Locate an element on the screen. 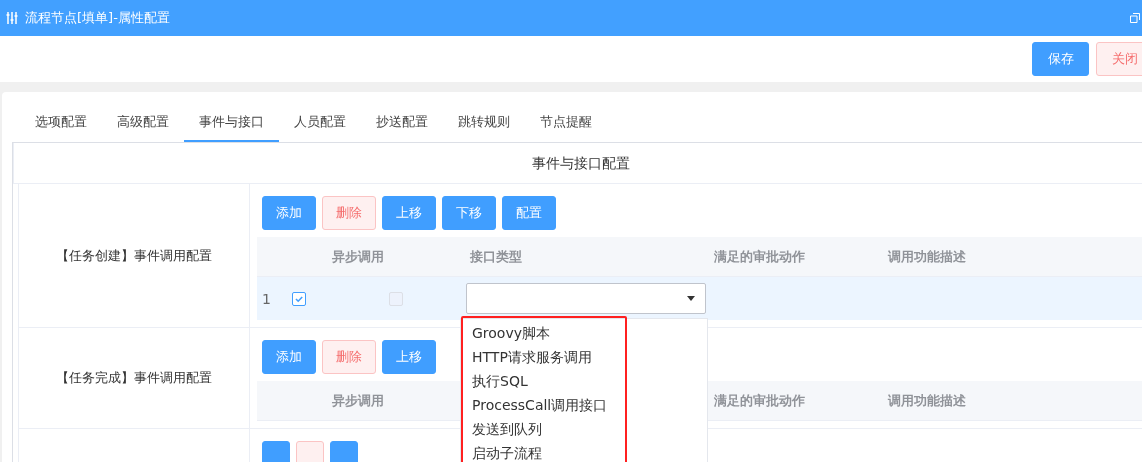 The height and width of the screenshot is (462, 1142). tab: 事件与接口 is located at coordinates (231, 123).